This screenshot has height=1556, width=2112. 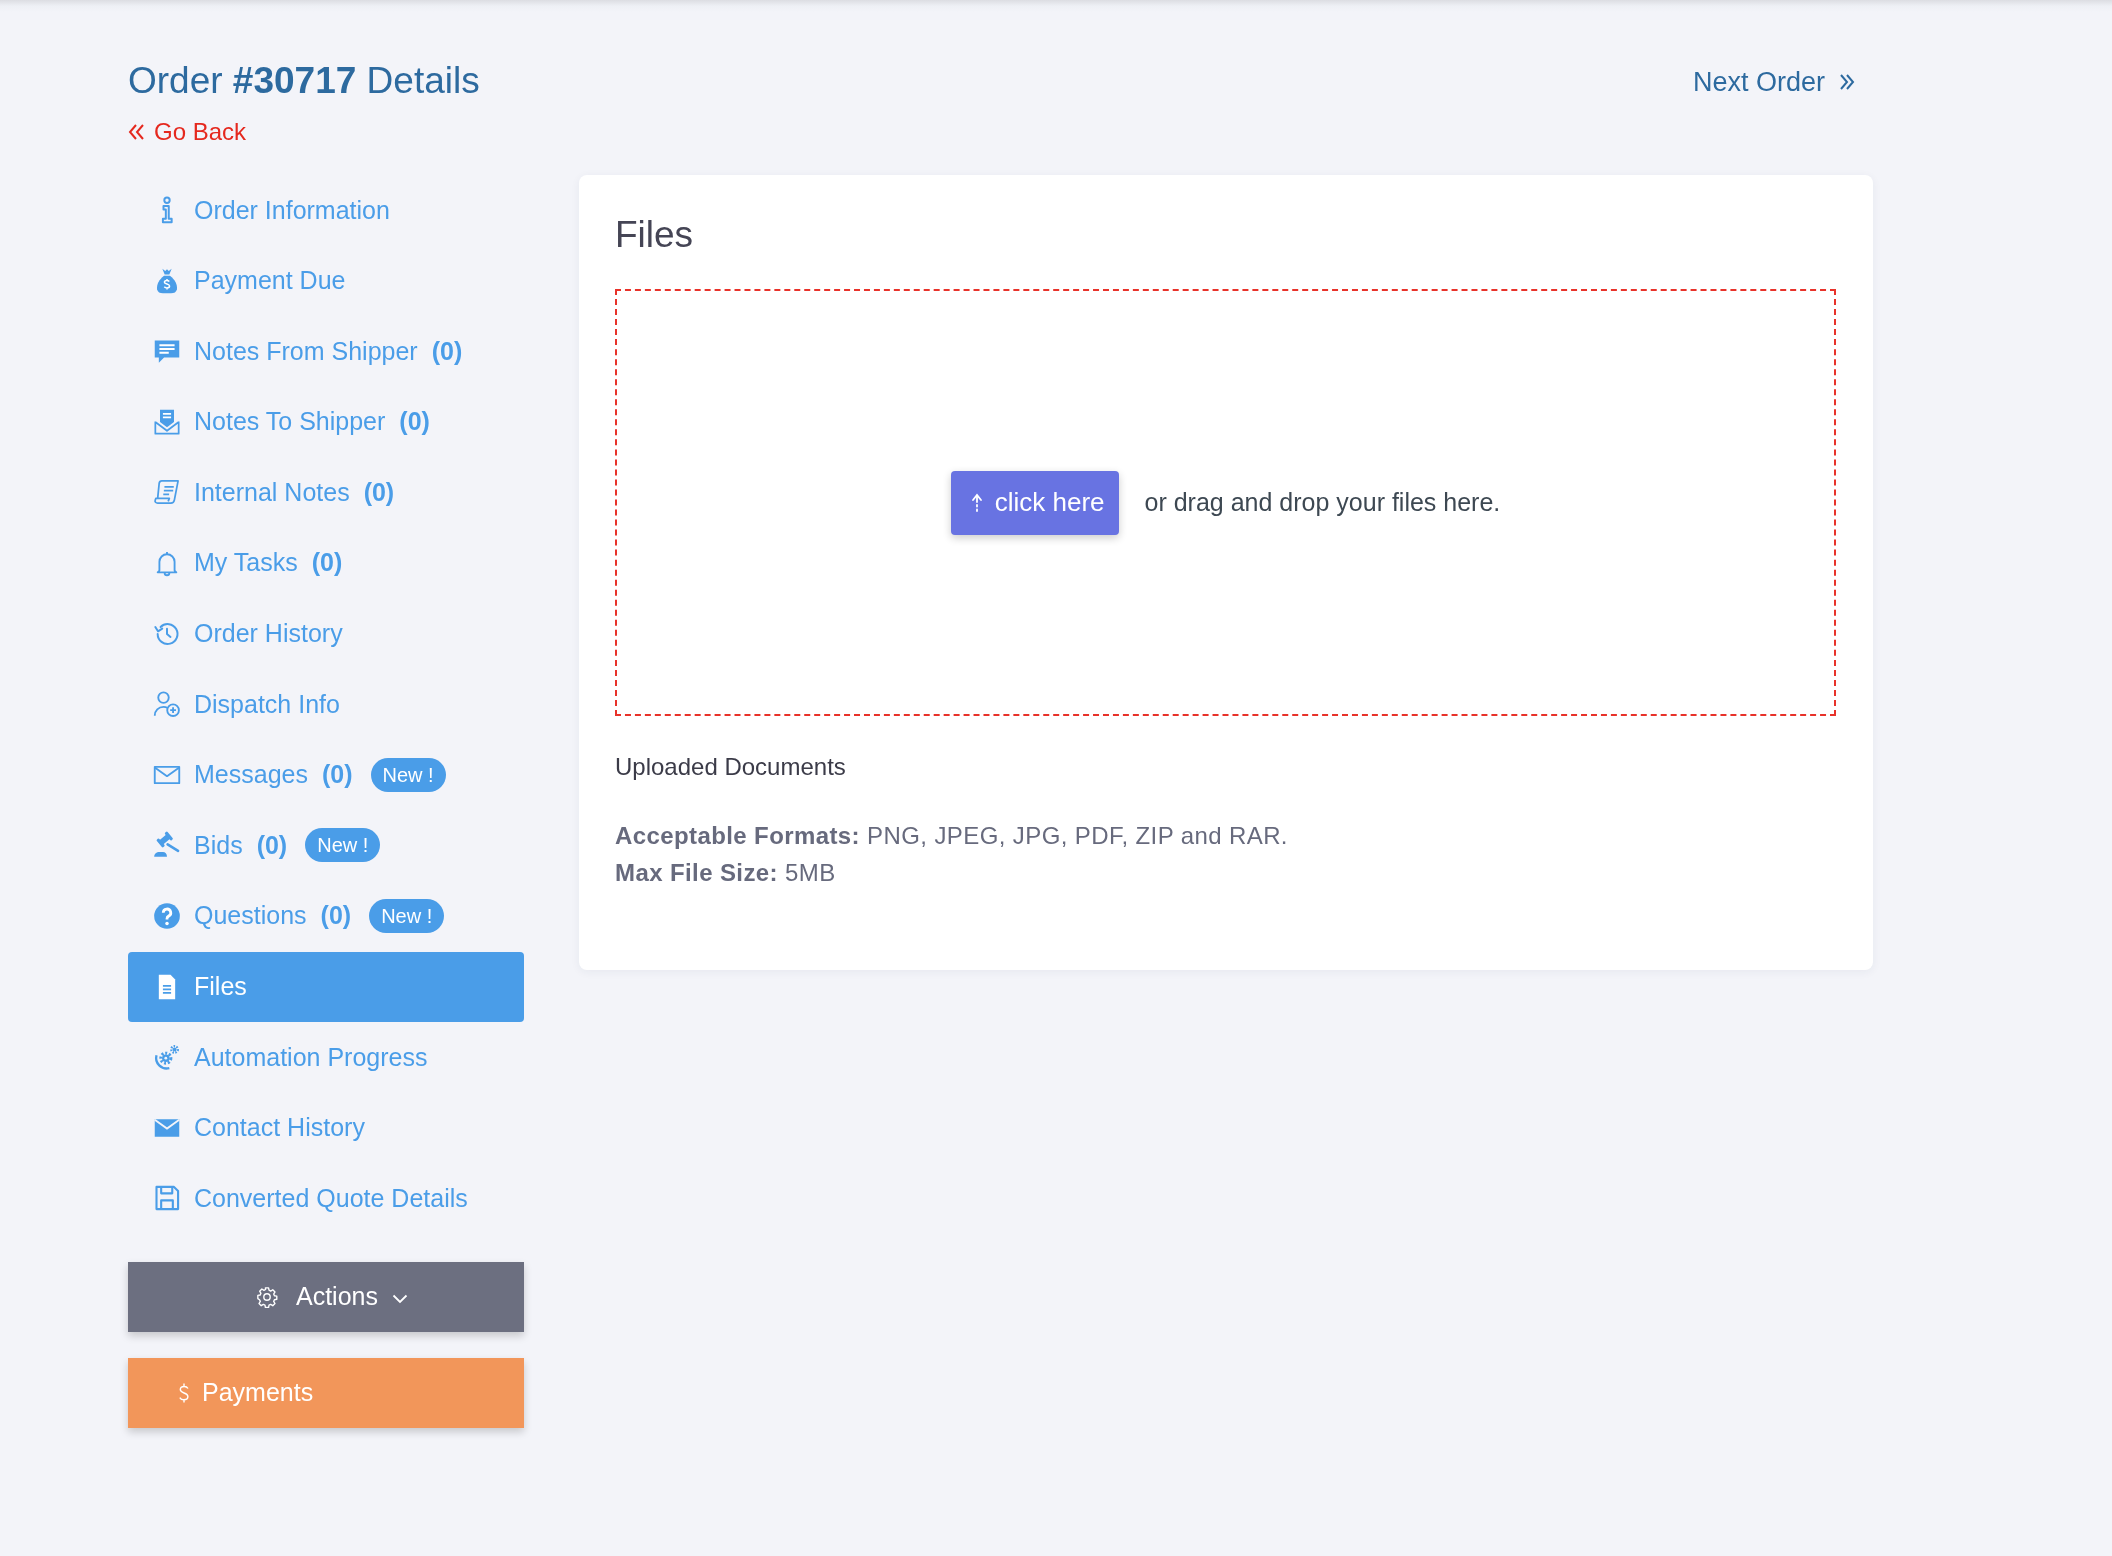 What do you see at coordinates (246, 704) in the screenshot?
I see `sidebar-item: Dispatch Info` at bounding box center [246, 704].